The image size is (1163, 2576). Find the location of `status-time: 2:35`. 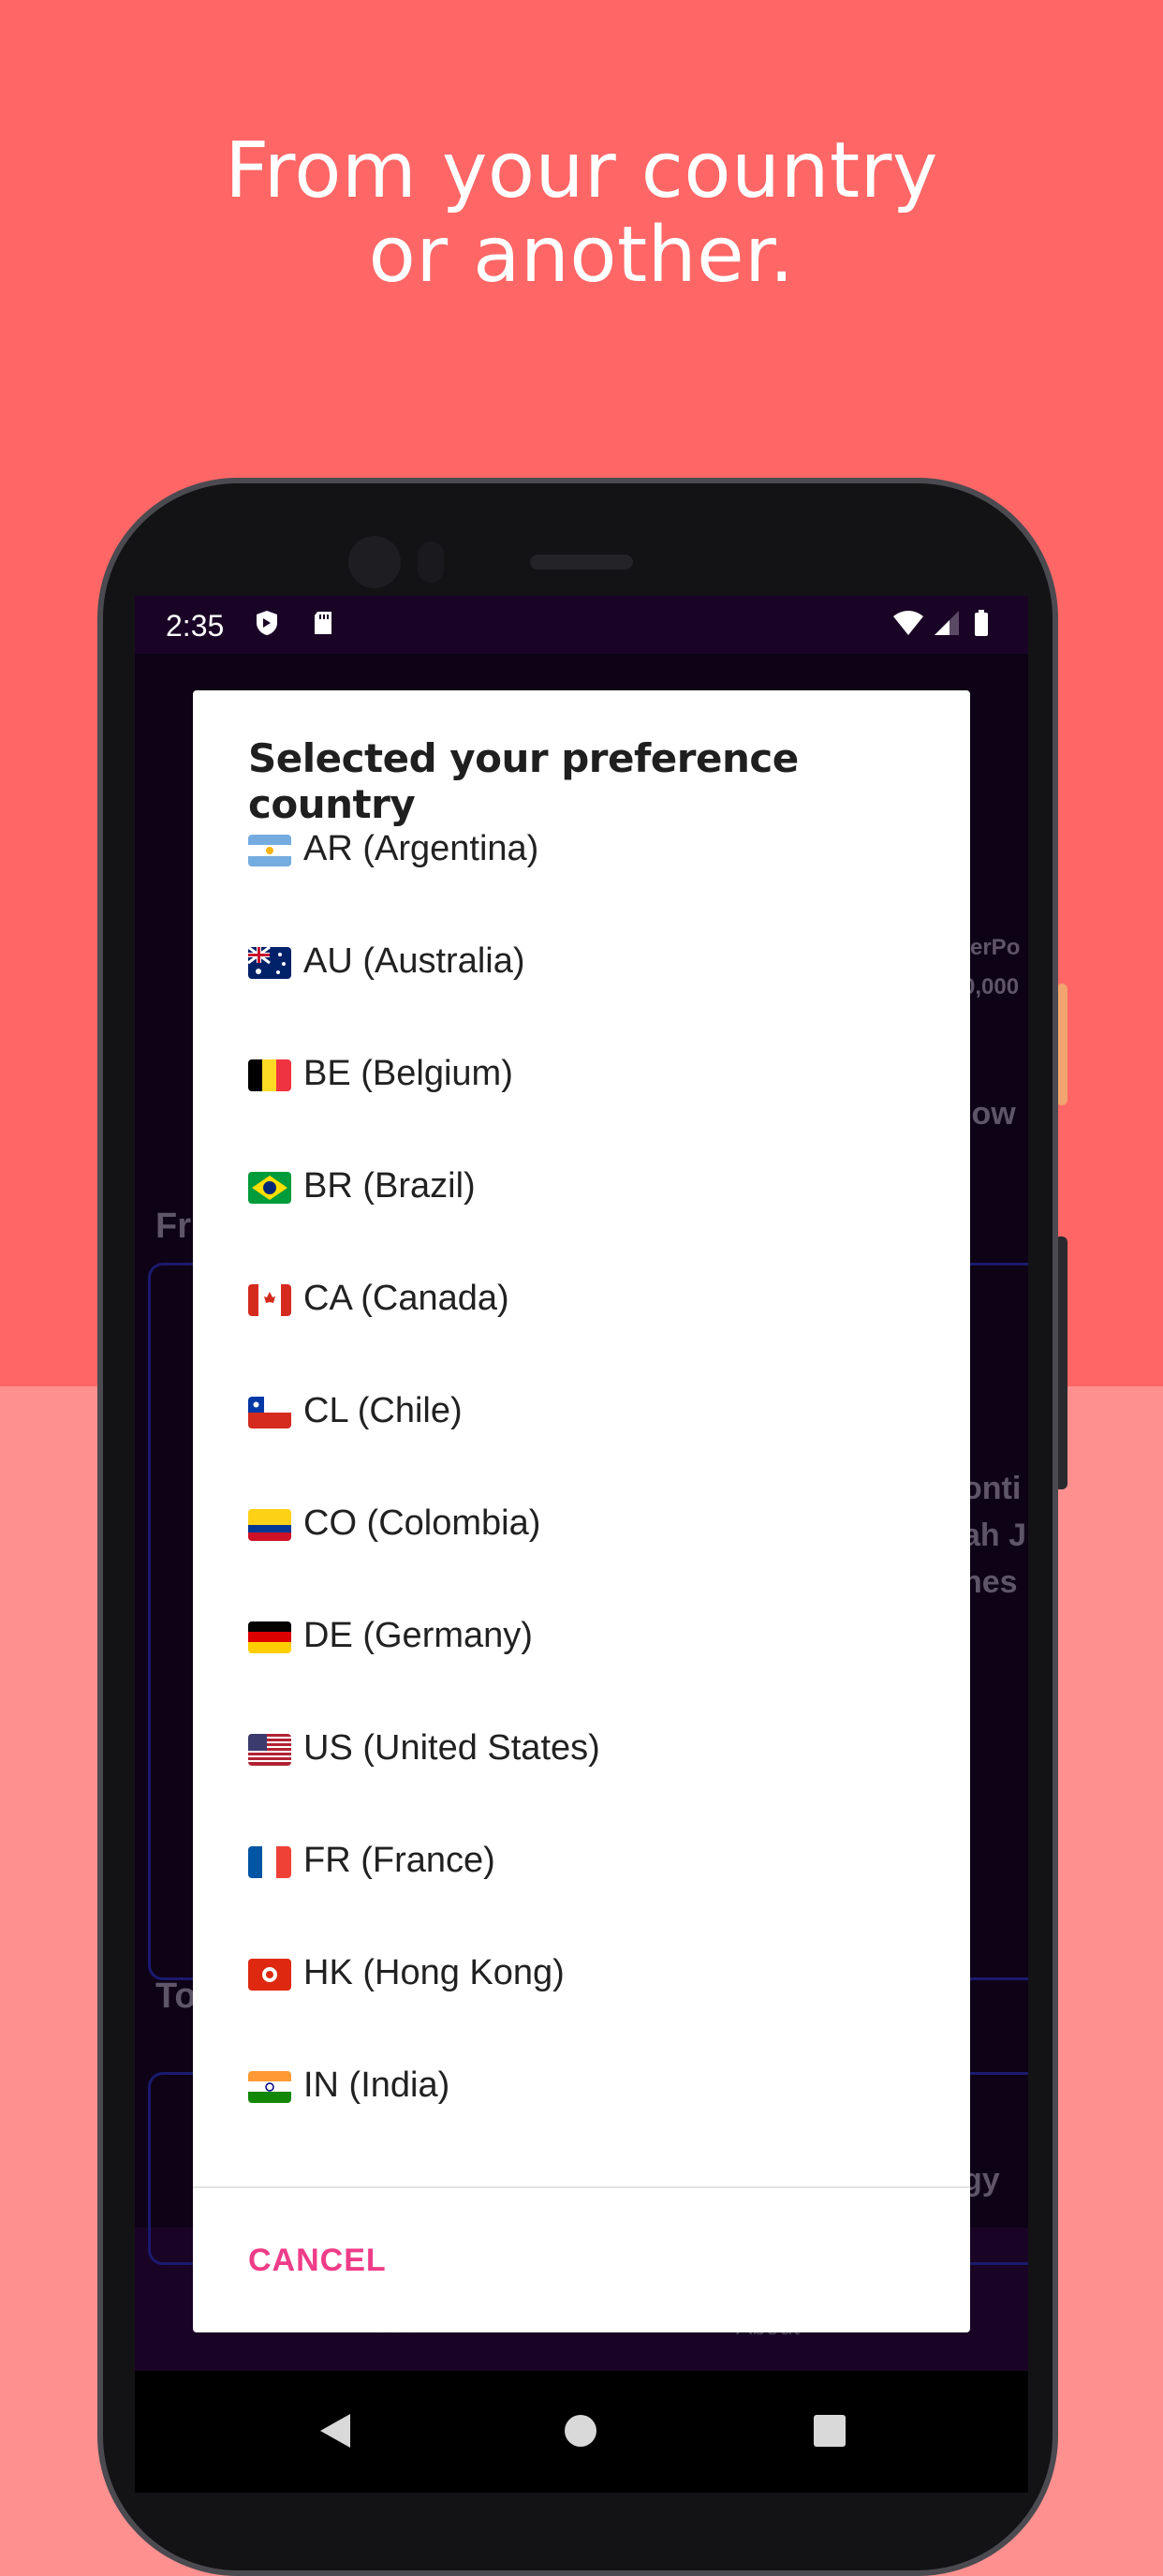

status-time: 2:35 is located at coordinates (195, 626).